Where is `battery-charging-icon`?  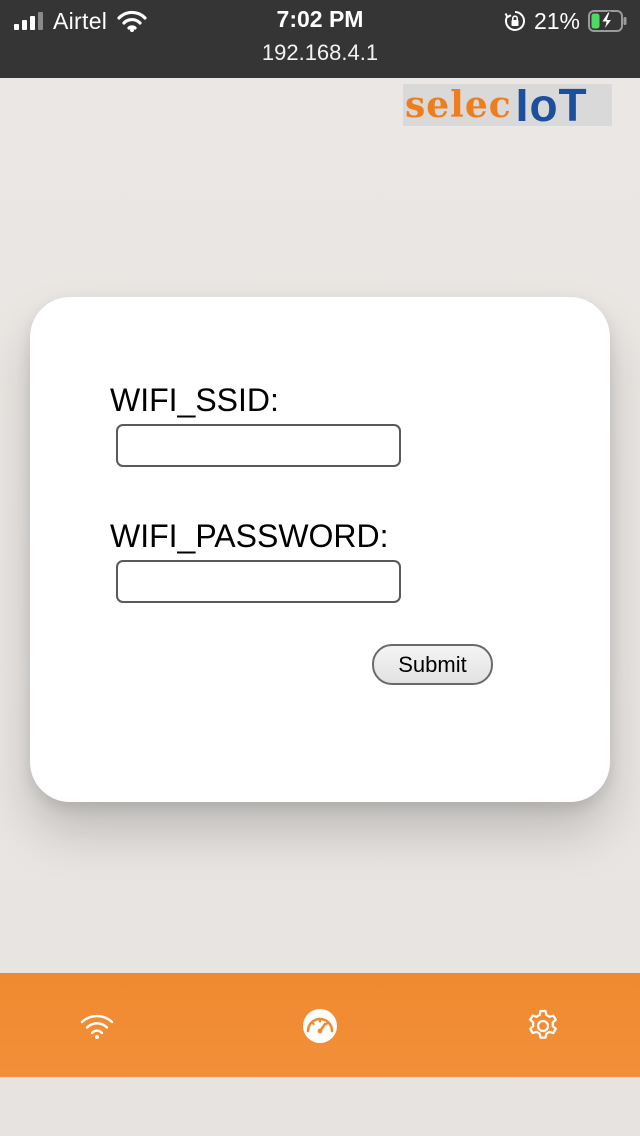
battery-charging-icon is located at coordinates (608, 21).